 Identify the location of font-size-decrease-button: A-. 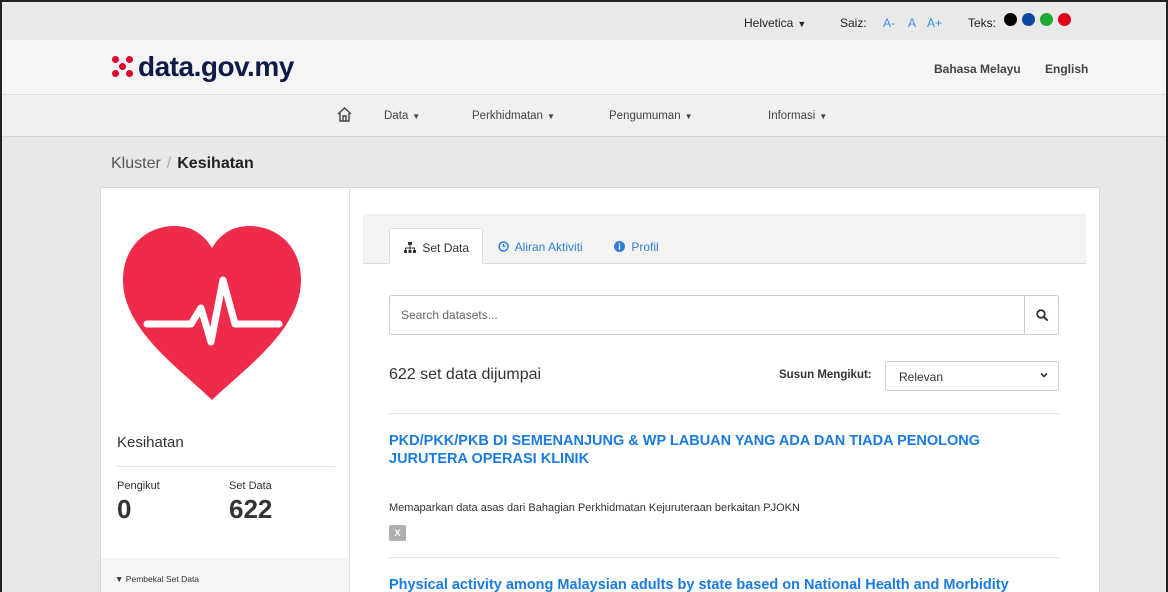
(889, 23).